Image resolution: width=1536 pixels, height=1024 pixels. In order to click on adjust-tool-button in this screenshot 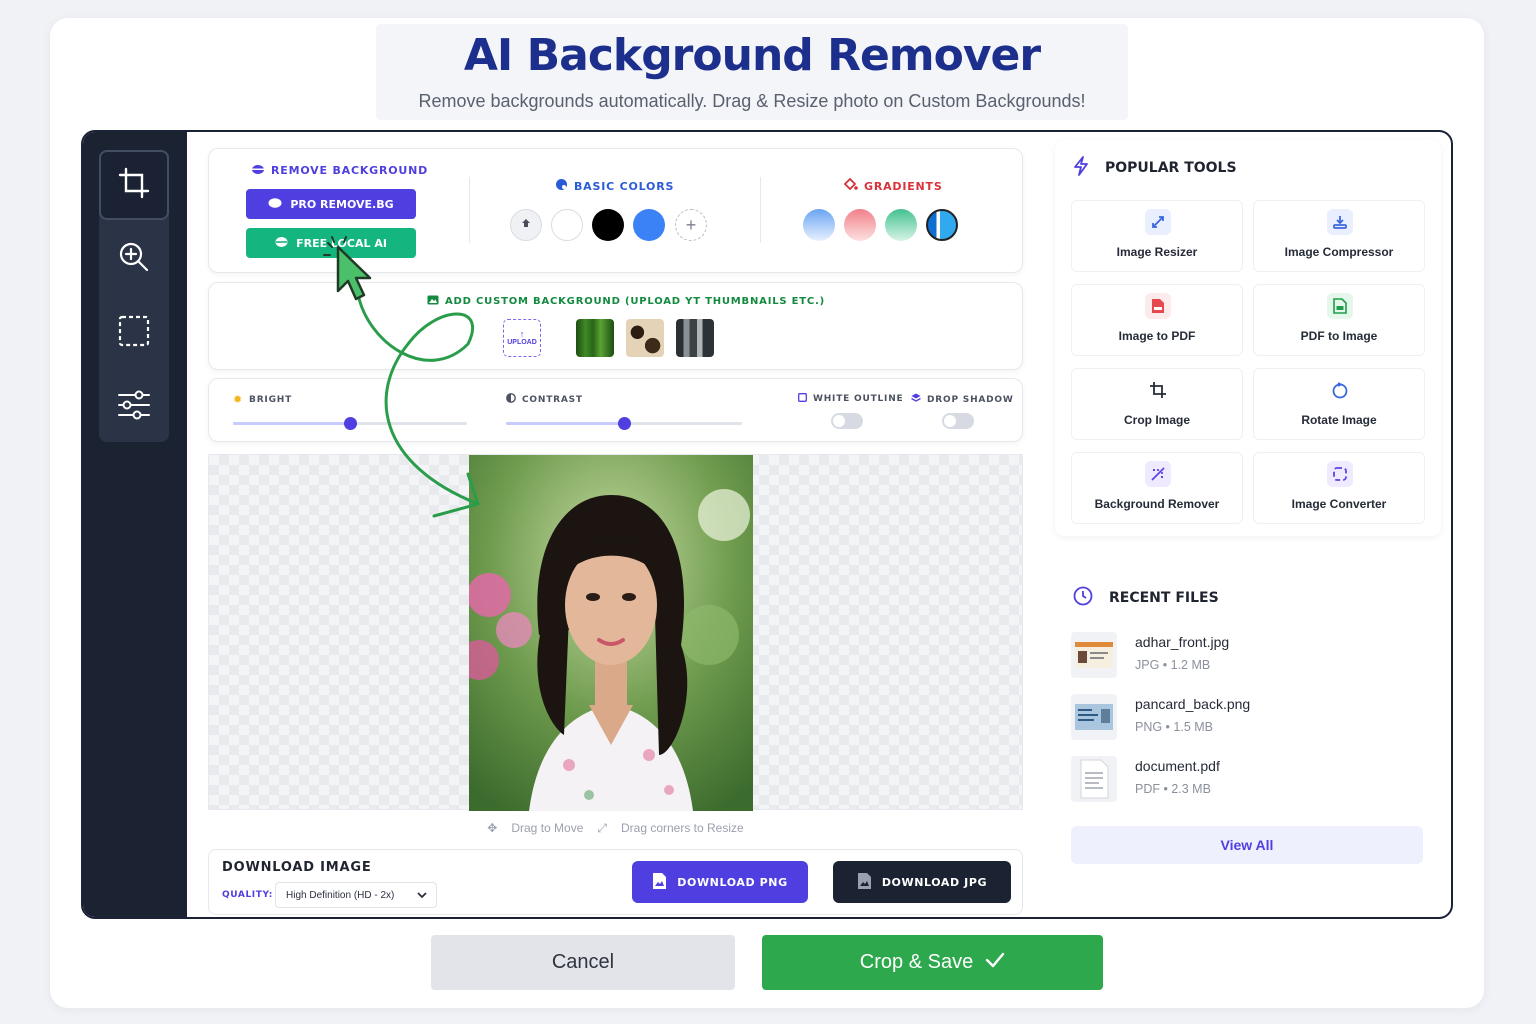, I will do `click(134, 407)`.